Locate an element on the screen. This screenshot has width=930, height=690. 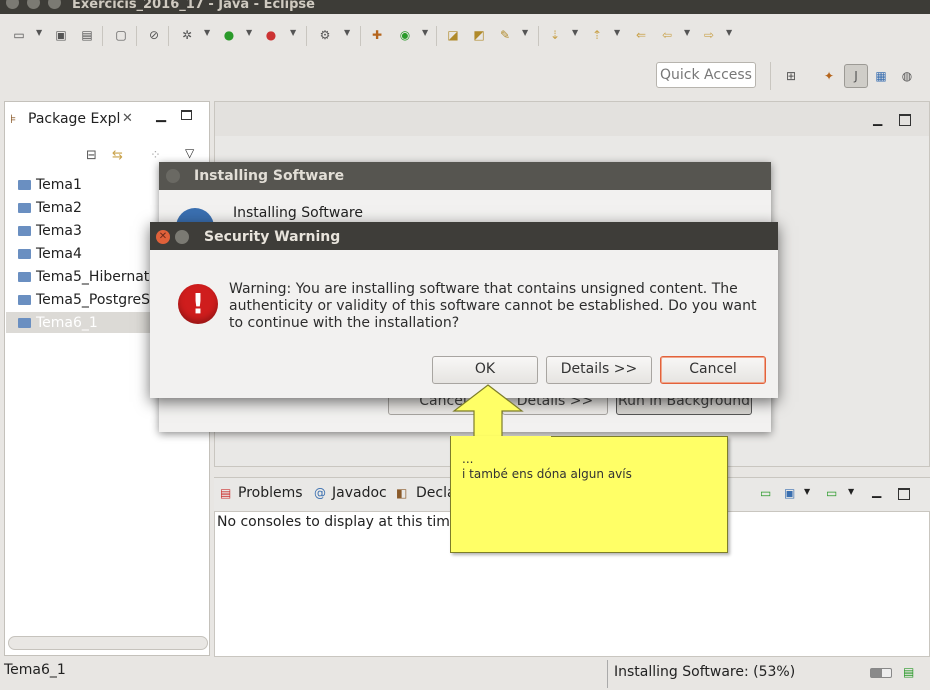
tree-item-tema4: Tema4 is located at coordinates (50, 254).